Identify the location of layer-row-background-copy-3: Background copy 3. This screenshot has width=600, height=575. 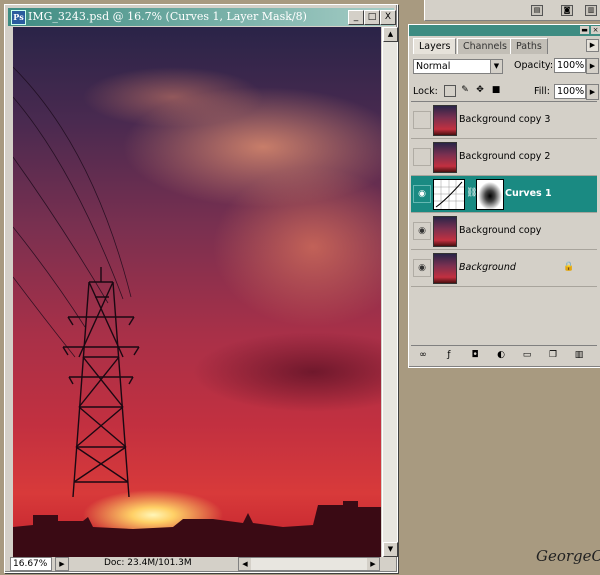
(504, 120).